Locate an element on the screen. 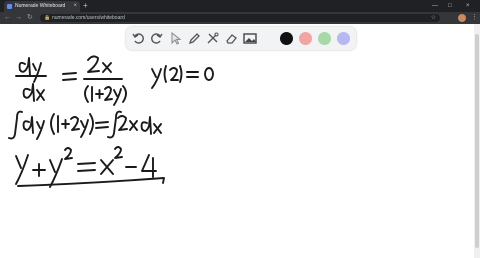  browser-menu-icon: ⋮ is located at coordinates (474, 18).